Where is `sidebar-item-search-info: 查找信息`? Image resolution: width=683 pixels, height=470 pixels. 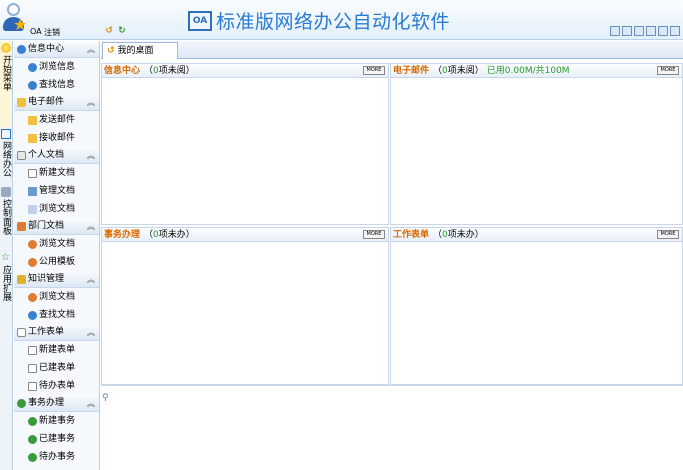 sidebar-item-search-info: 查找信息 is located at coordinates (56, 85).